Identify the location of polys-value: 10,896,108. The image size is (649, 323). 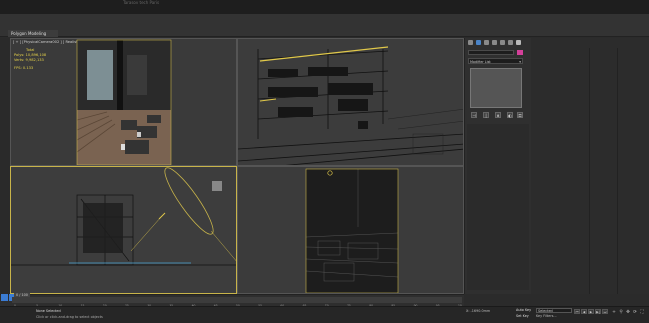
(36, 55).